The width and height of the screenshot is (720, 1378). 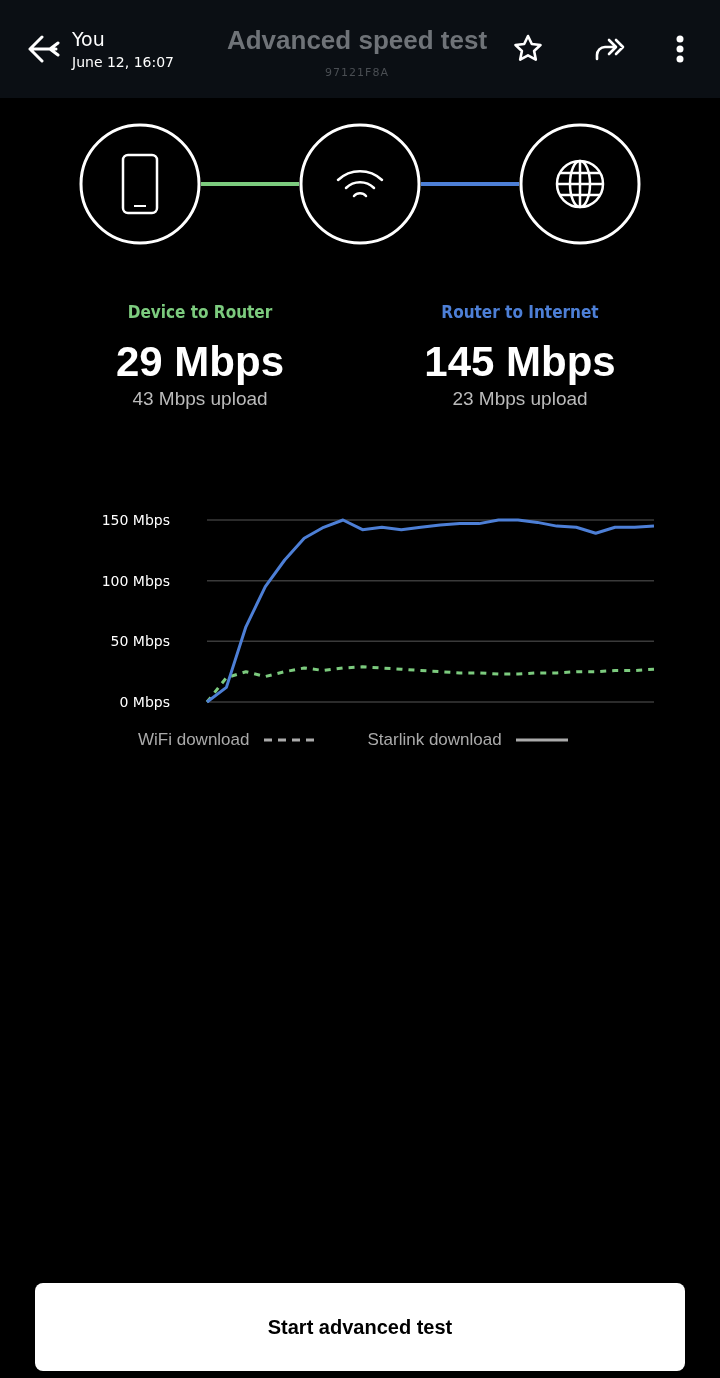 I want to click on legend-label: WiFi download, so click(x=194, y=740).